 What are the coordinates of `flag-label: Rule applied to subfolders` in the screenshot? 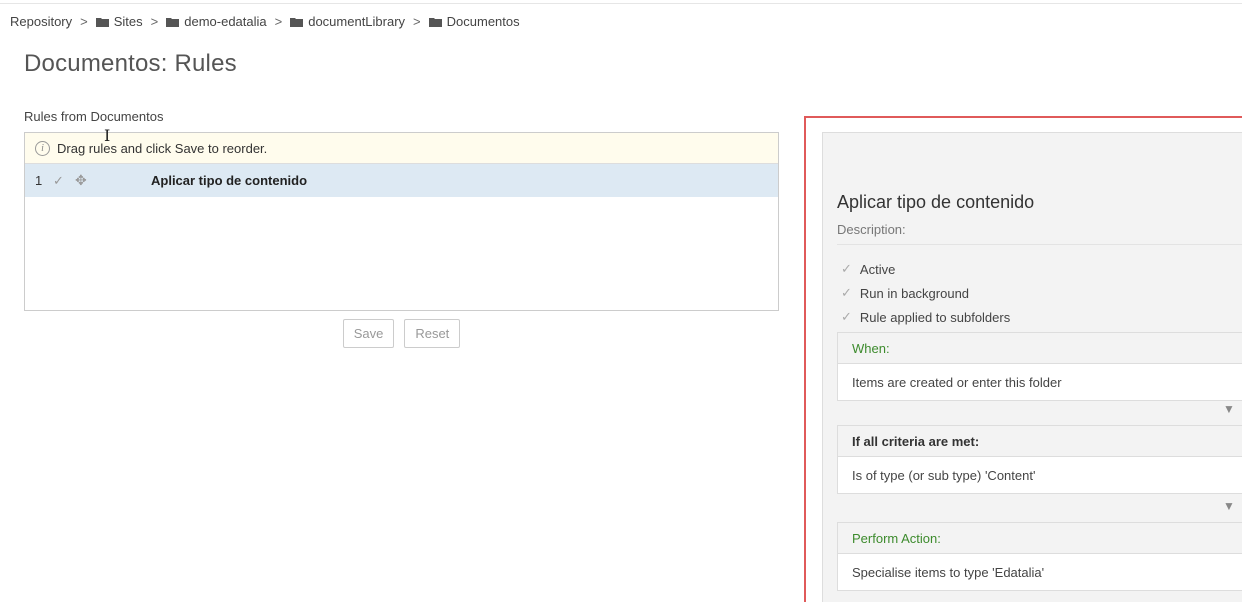 It's located at (935, 317).